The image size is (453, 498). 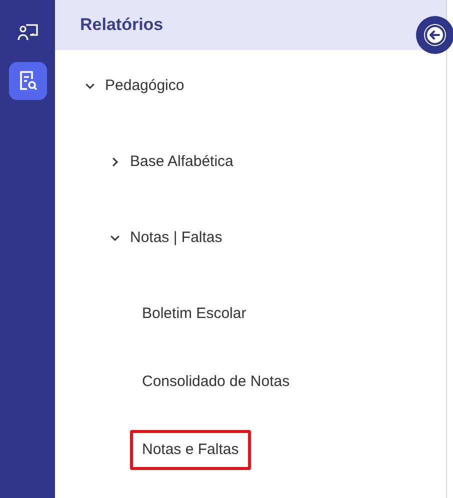 What do you see at coordinates (122, 25) in the screenshot?
I see `panel-title: Relatórios` at bounding box center [122, 25].